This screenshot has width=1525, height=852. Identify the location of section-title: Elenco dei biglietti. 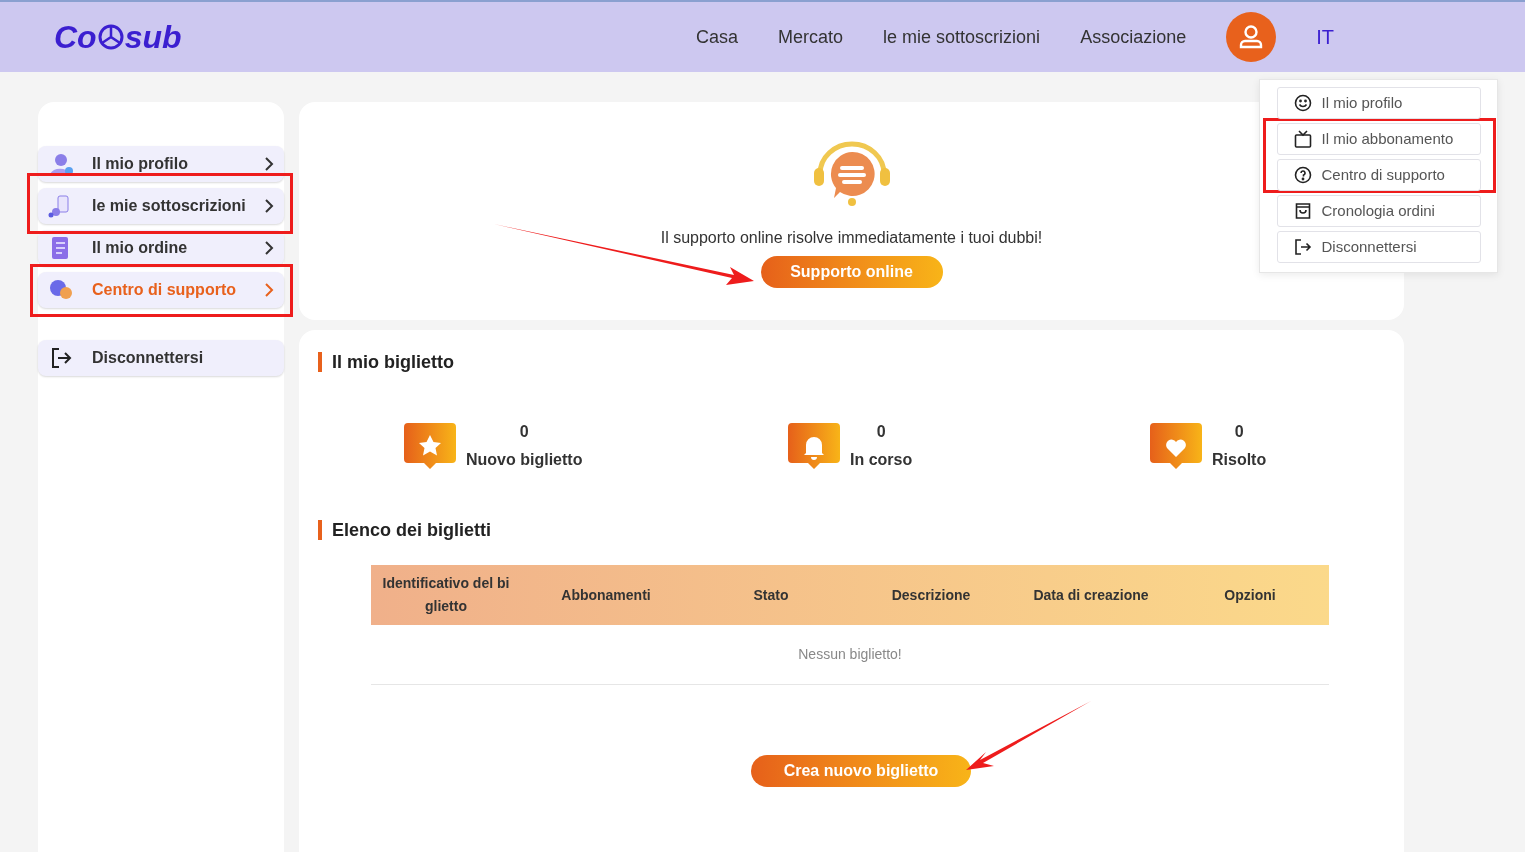
(861, 530).